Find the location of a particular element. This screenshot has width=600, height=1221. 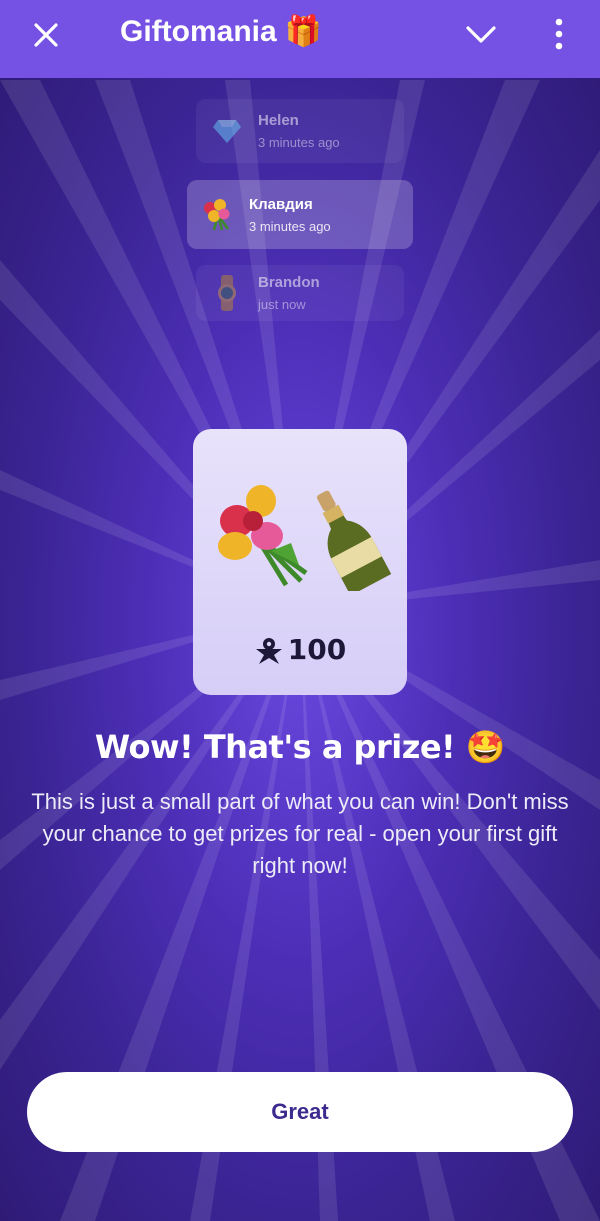

headline: Wow! That's a prize! 🤩 is located at coordinates (300, 747).